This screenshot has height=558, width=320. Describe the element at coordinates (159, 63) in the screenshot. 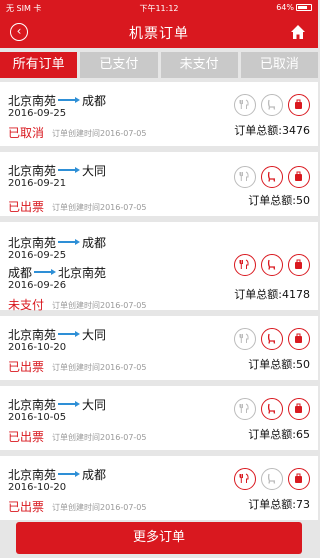

I see `tab-bar: 所有订单 已支付 未支付 已取消` at that location.